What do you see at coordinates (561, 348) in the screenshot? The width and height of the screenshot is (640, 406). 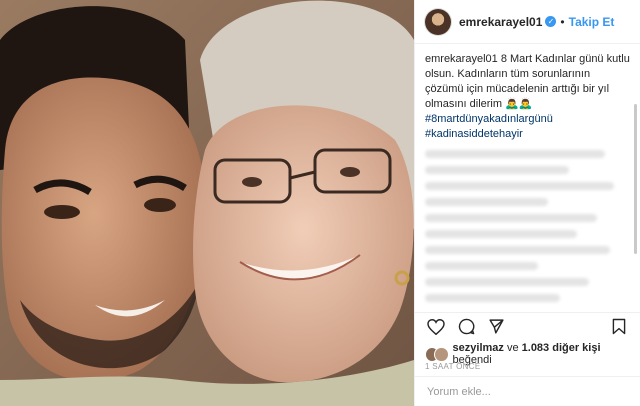 I see `likes-count-link: 1.083 diğer kişi` at bounding box center [561, 348].